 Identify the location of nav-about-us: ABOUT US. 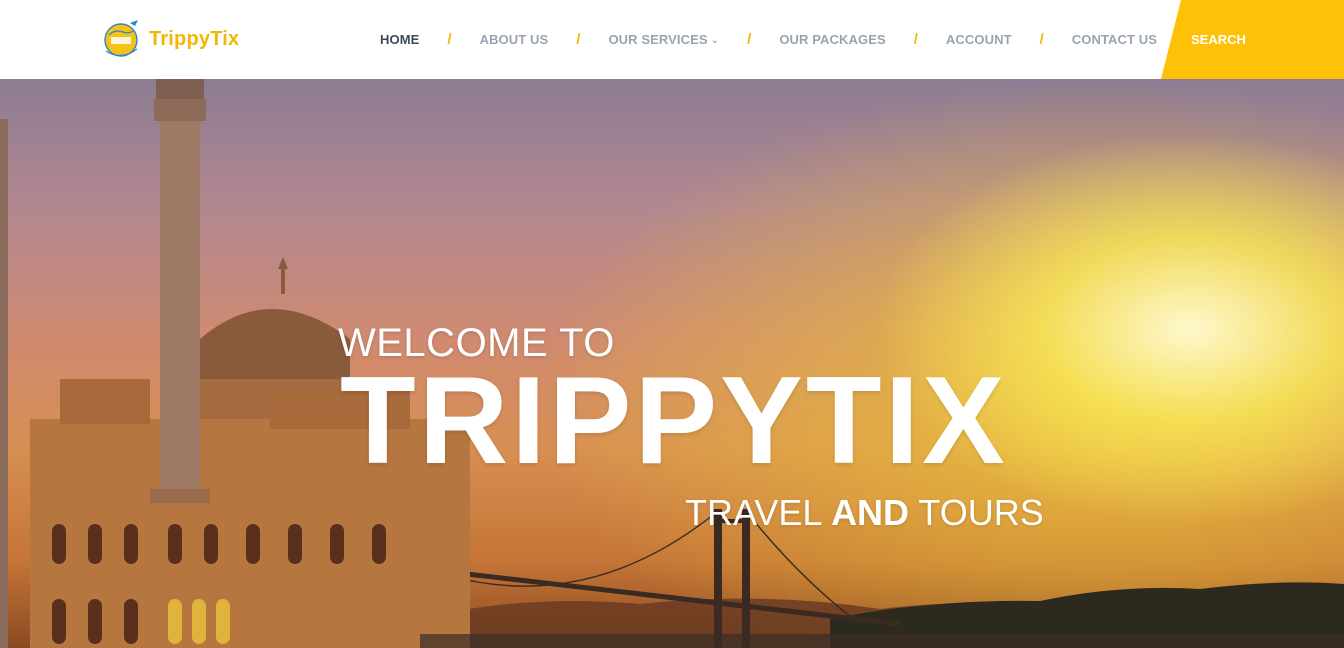
(514, 39).